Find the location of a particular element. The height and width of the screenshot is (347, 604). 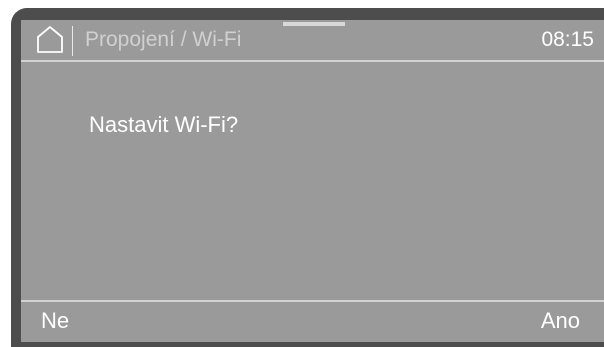

yes-button: Ano is located at coordinates (560, 321).